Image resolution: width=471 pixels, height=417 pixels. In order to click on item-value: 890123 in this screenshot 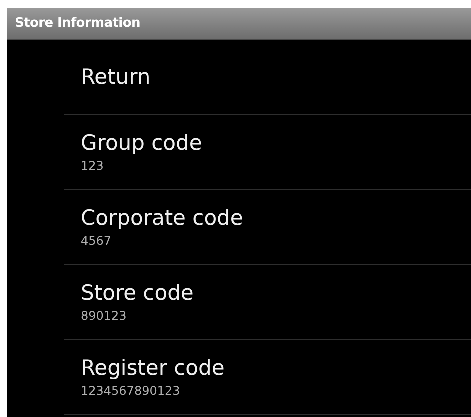, I will do `click(104, 316)`.